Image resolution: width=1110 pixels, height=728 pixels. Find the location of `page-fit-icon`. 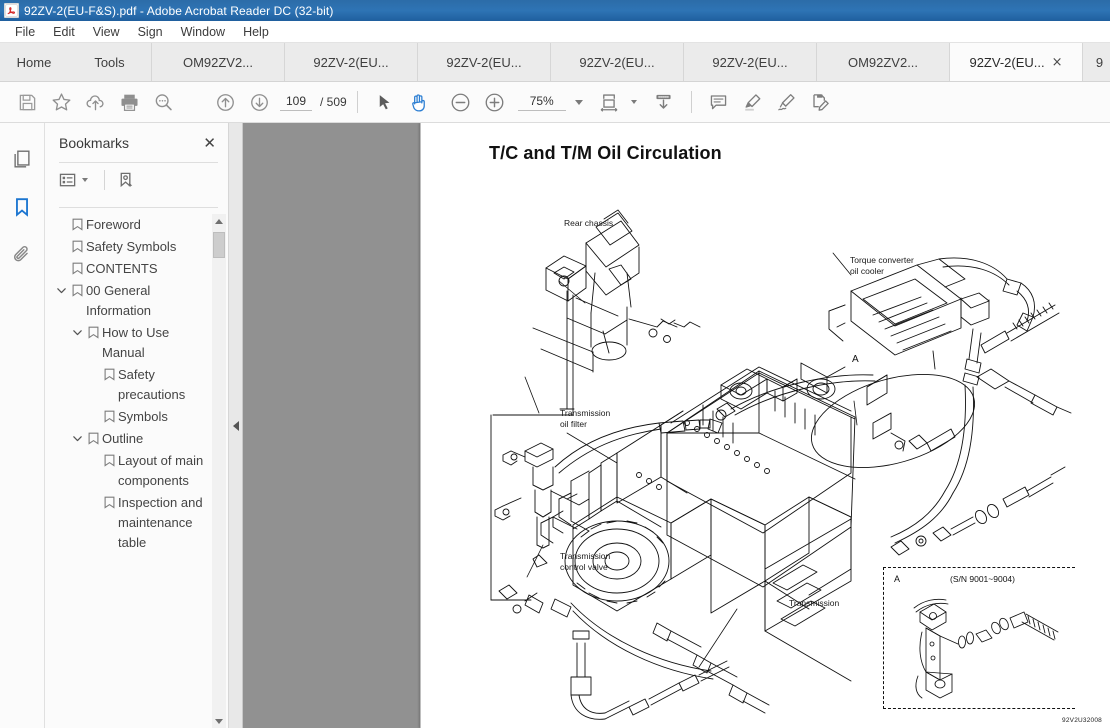

page-fit-icon is located at coordinates (610, 102).